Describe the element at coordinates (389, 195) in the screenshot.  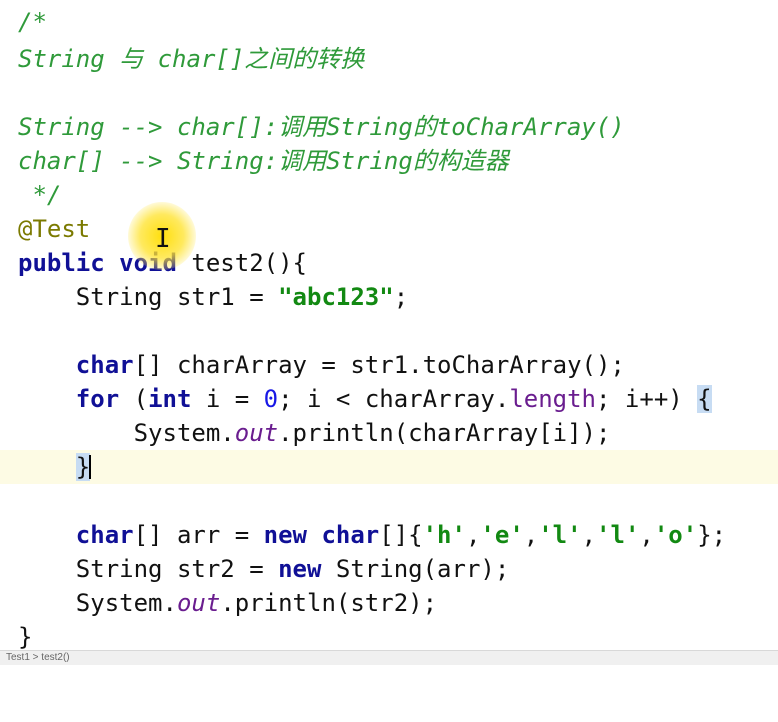
I see `code-line: */` at that location.